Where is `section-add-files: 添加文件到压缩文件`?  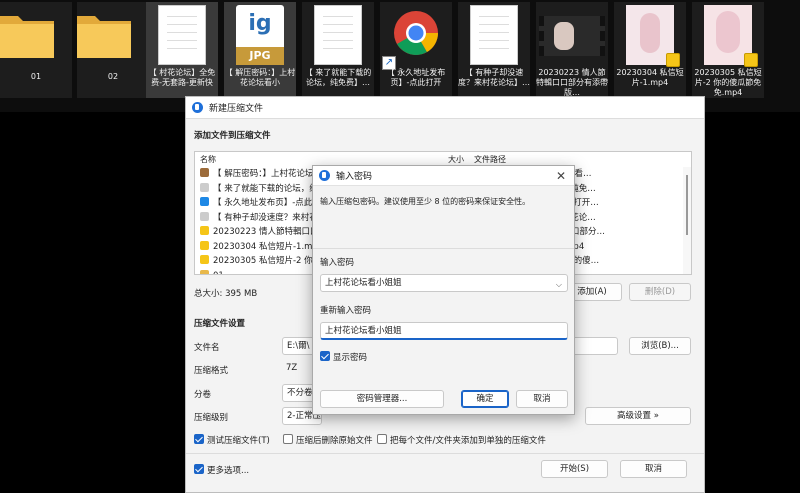 section-add-files: 添加文件到压缩文件 is located at coordinates (232, 136).